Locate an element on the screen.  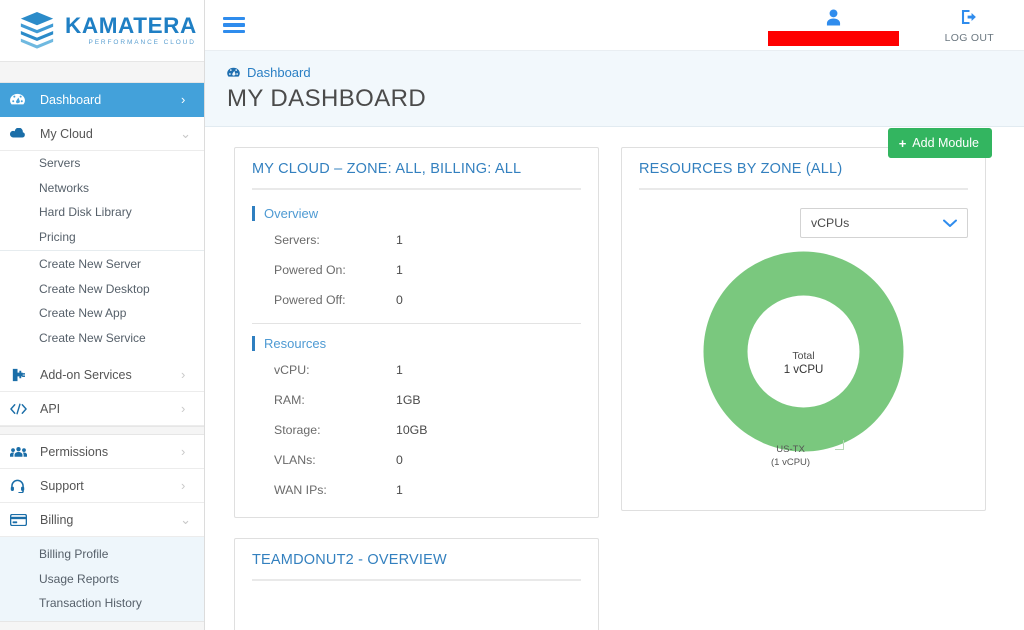
sidebar-subitem-label: Usage Reports is located at coordinates (79, 578).